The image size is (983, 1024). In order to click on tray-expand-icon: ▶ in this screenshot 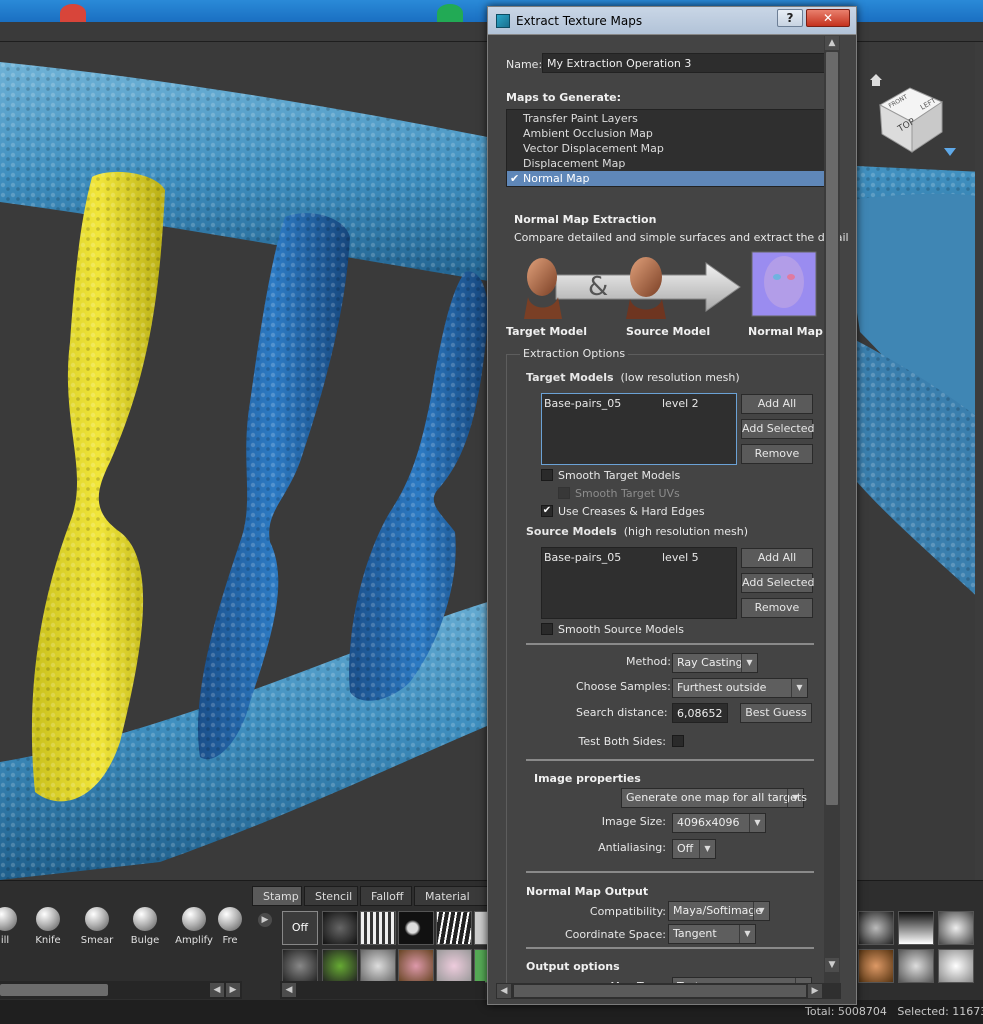, I will do `click(265, 920)`.